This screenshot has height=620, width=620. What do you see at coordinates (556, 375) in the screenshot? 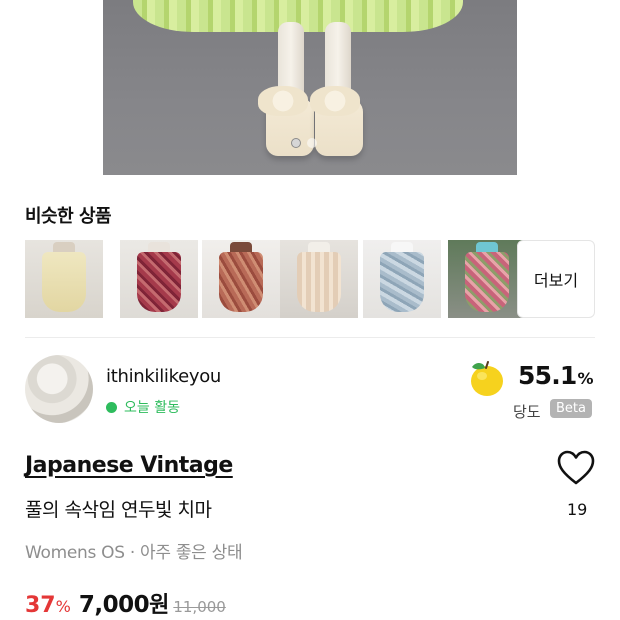
I see `sweetness-score: 55.1 %` at bounding box center [556, 375].